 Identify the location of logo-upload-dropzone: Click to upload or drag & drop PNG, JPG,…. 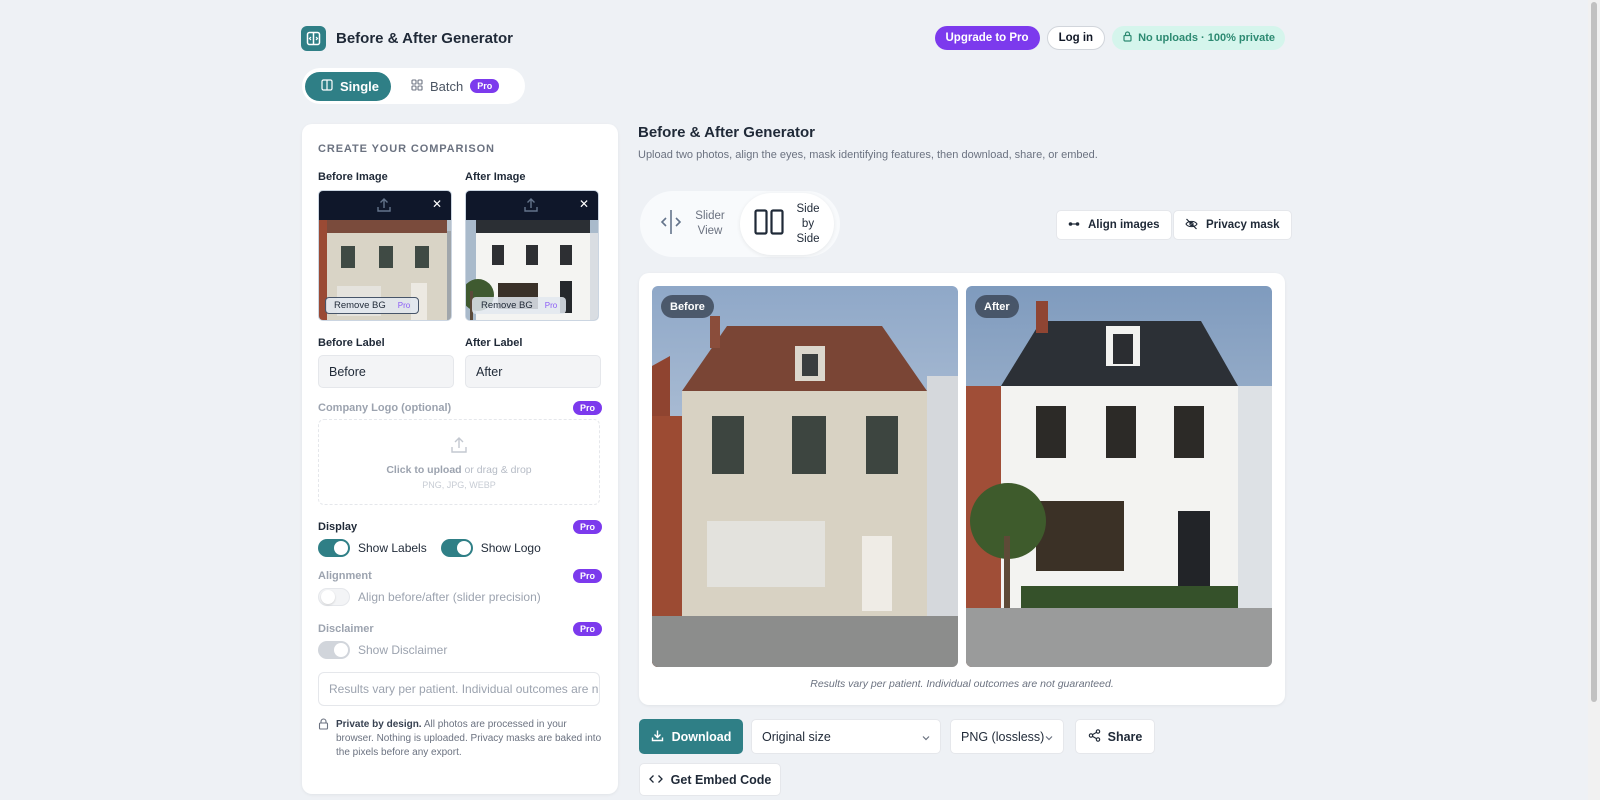
(459, 462).